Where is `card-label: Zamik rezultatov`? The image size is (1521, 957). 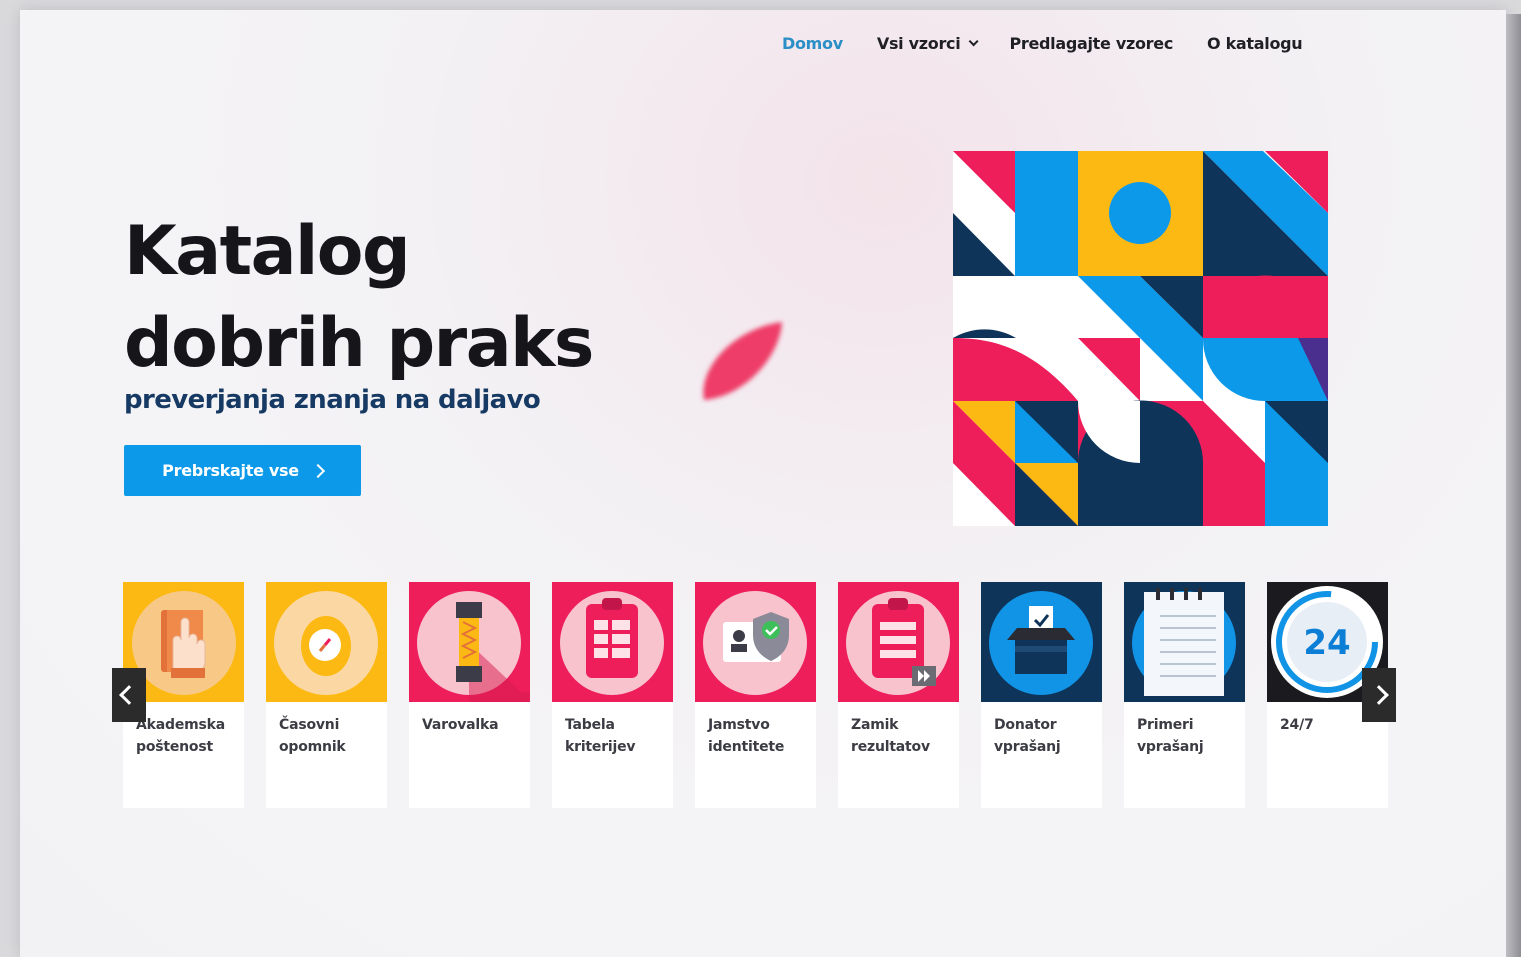
card-label: Zamik rezultatov is located at coordinates (890, 736).